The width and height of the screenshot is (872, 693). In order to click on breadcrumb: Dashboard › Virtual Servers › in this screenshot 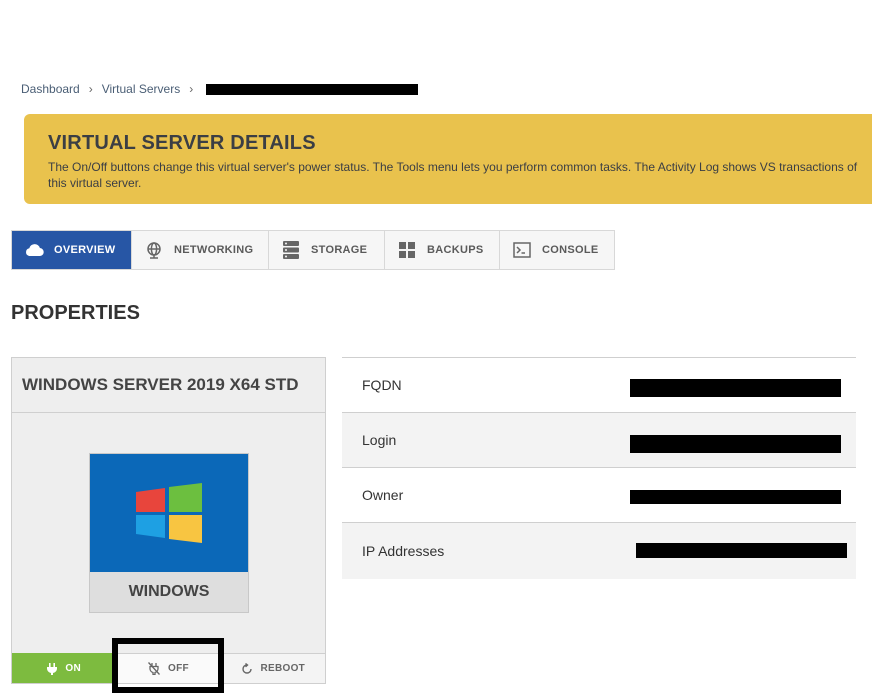, I will do `click(220, 89)`.